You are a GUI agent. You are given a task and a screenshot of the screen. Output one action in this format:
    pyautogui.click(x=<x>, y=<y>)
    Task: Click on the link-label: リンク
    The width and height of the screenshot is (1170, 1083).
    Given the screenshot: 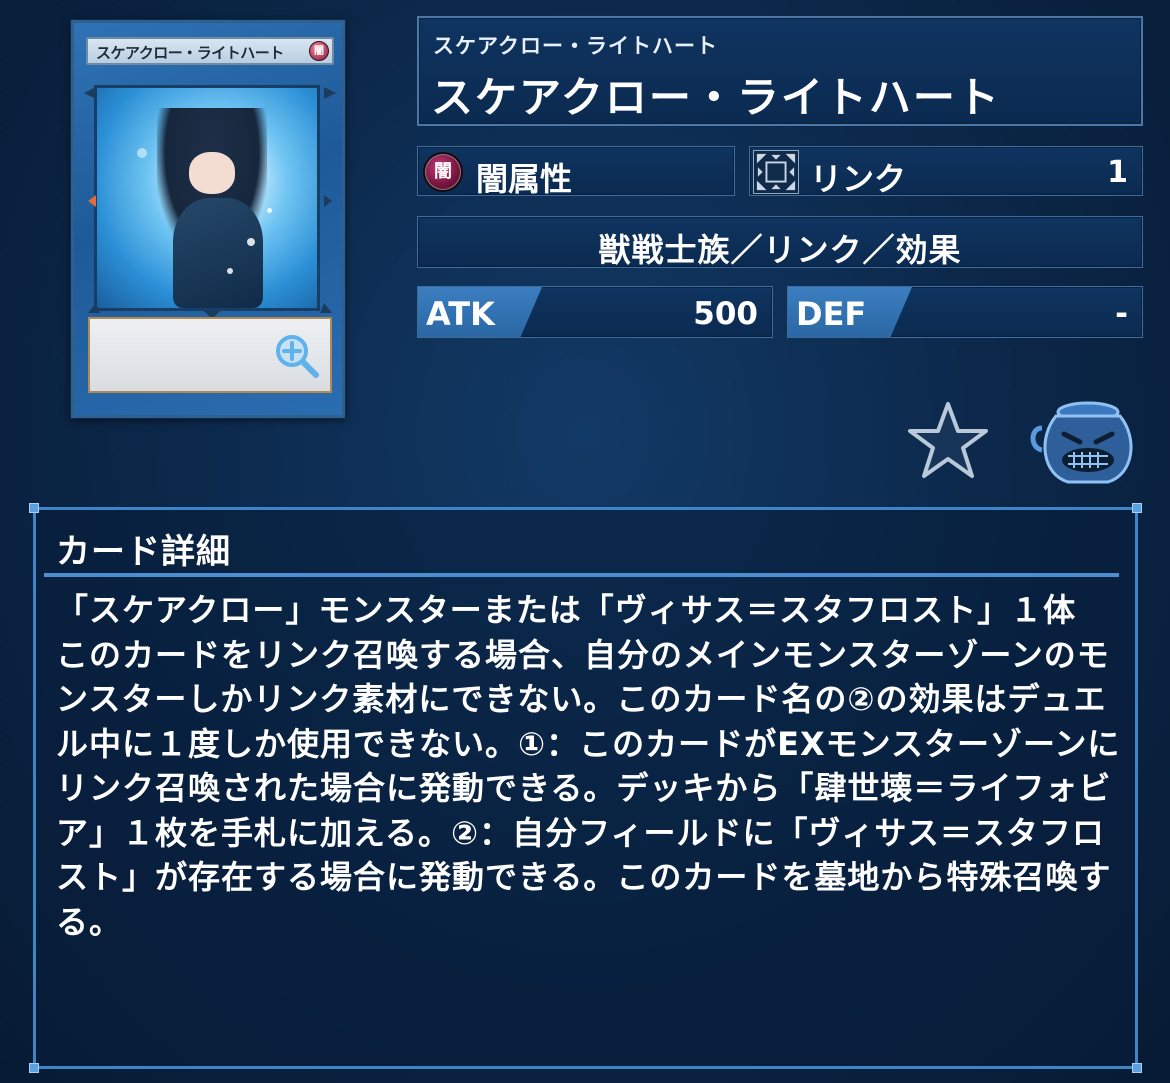 What is the action you would take?
    pyautogui.click(x=858, y=179)
    